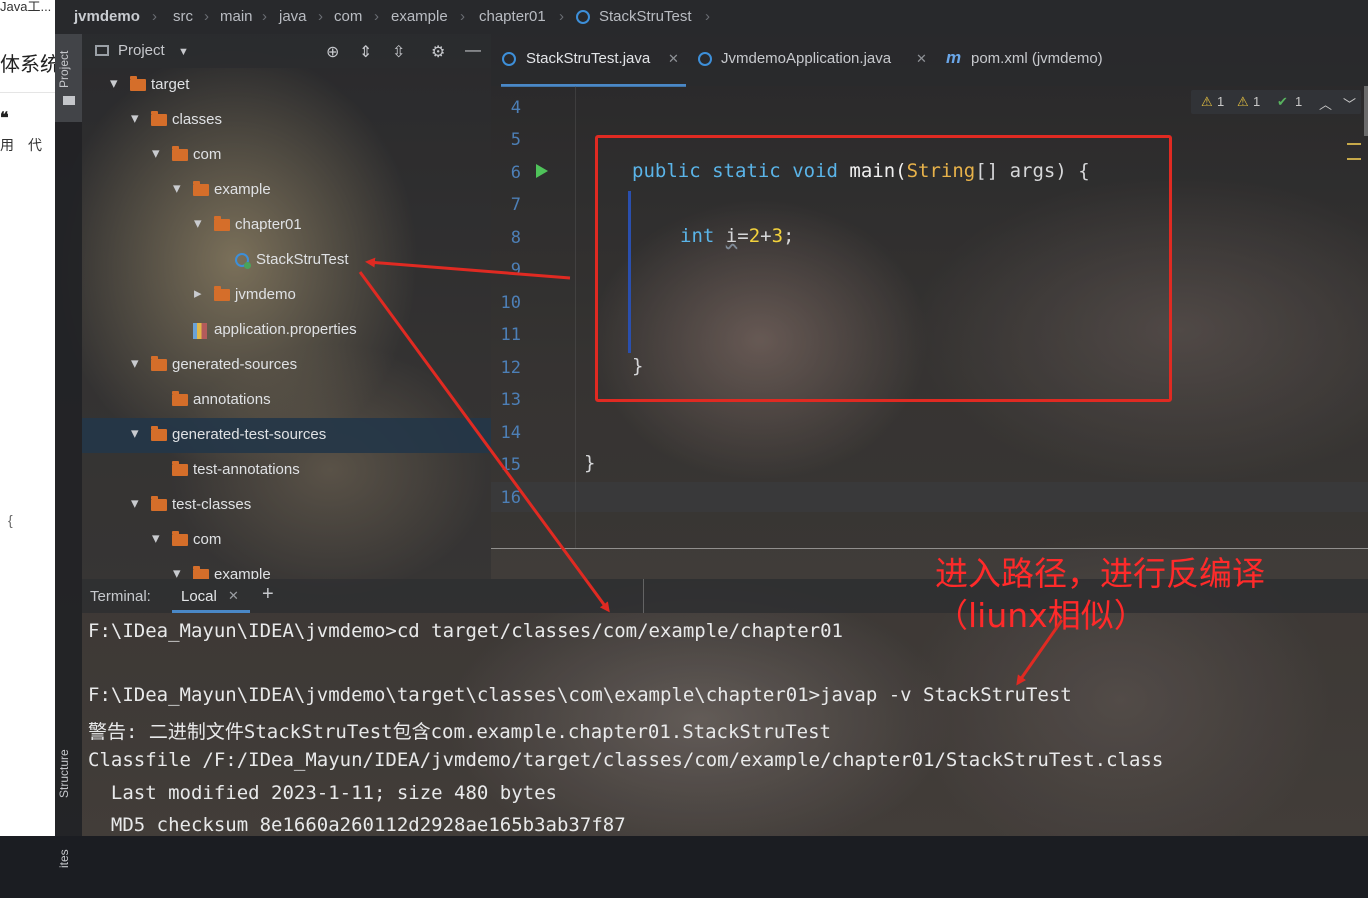  What do you see at coordinates (510, 335) in the screenshot?
I see `line-number: 11` at bounding box center [510, 335].